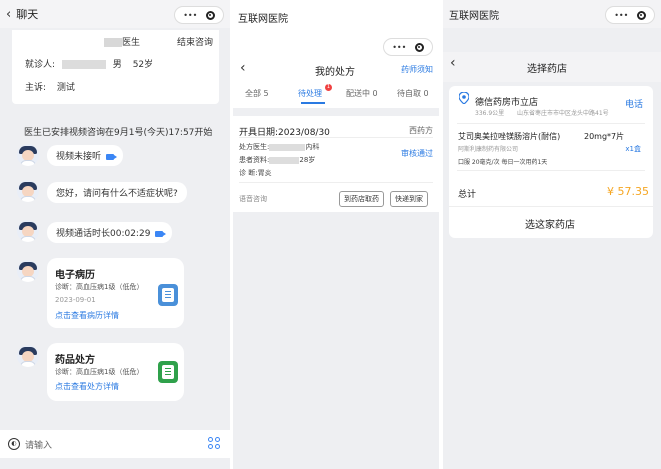  What do you see at coordinates (633, 149) in the screenshot?
I see `drug-qty: x1盒` at bounding box center [633, 149].